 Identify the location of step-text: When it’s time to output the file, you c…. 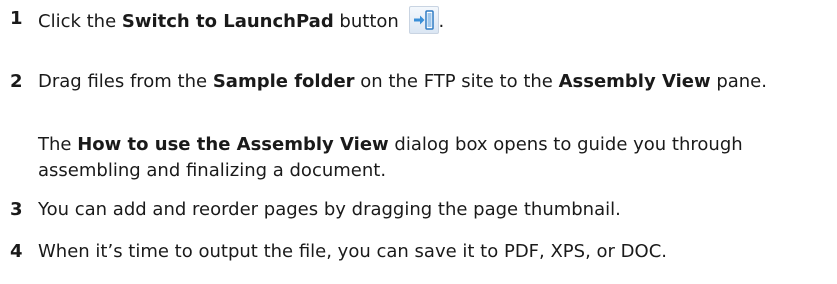
(352, 251).